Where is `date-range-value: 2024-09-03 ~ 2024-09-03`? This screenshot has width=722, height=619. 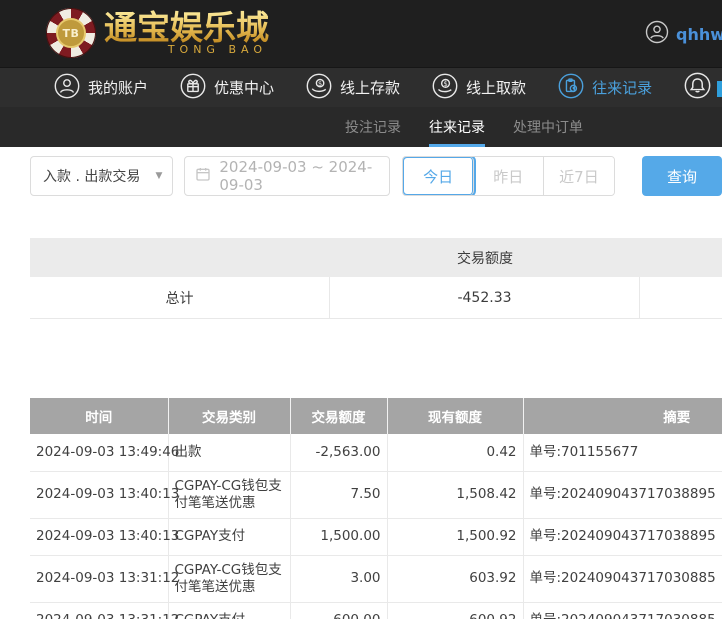
date-range-value: 2024-09-03 ~ 2024-09-03 is located at coordinates (296, 176).